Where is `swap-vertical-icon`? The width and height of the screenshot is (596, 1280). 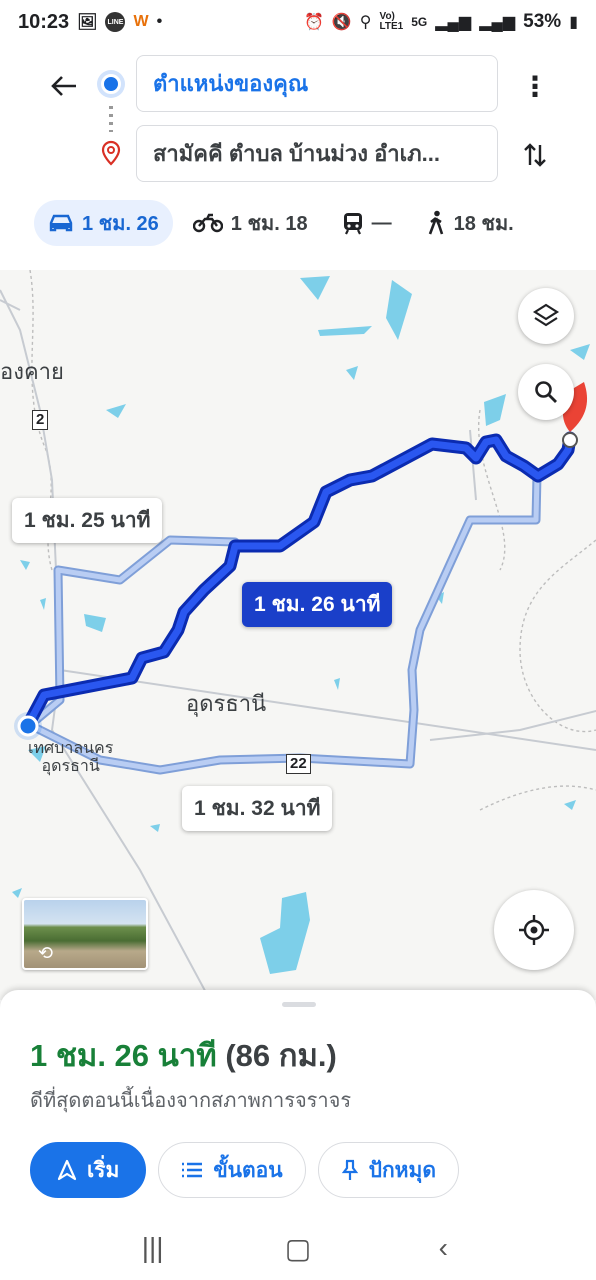
swap-vertical-icon is located at coordinates (535, 155).